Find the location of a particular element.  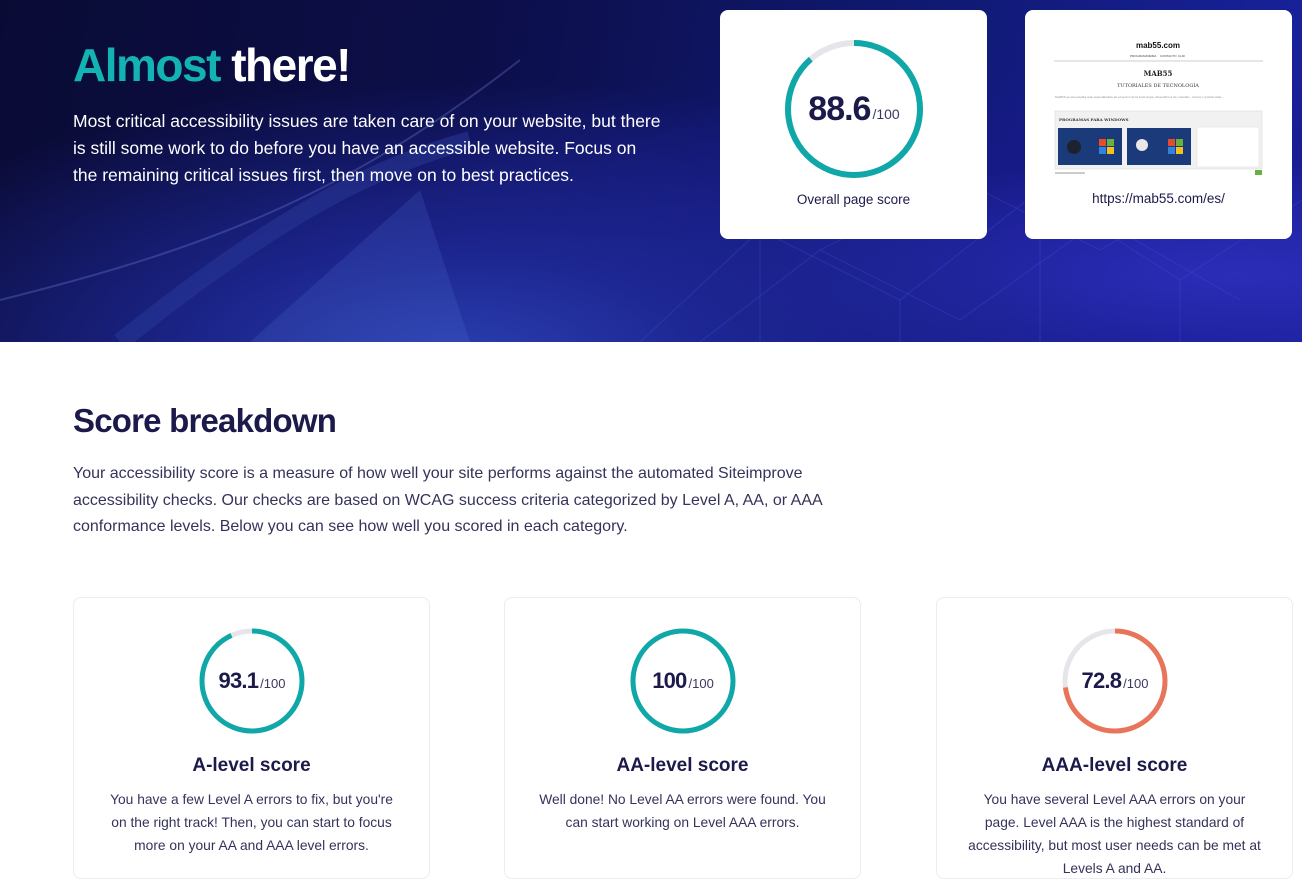

a-level-score-value: 93.1 is located at coordinates (238, 680).